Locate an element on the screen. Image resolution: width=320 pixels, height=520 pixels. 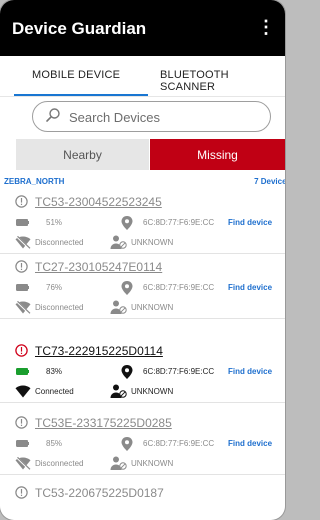
filter-nearby-button: Nearby is located at coordinates (82, 154).